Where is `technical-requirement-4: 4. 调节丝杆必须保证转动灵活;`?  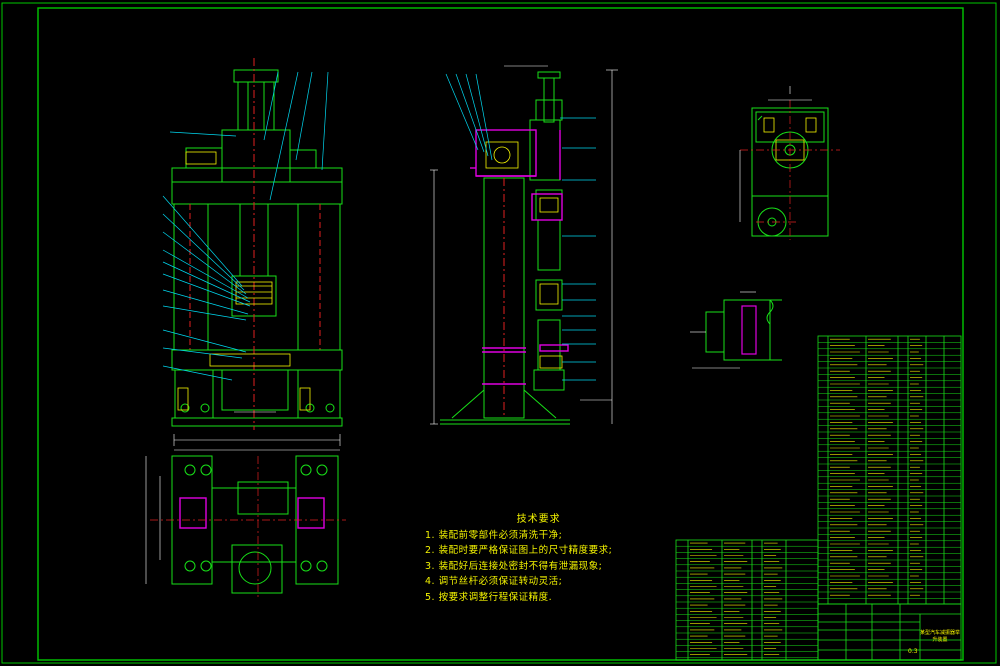 technical-requirement-4: 4. 调节丝杆必须保证转动灵活; is located at coordinates (494, 581).